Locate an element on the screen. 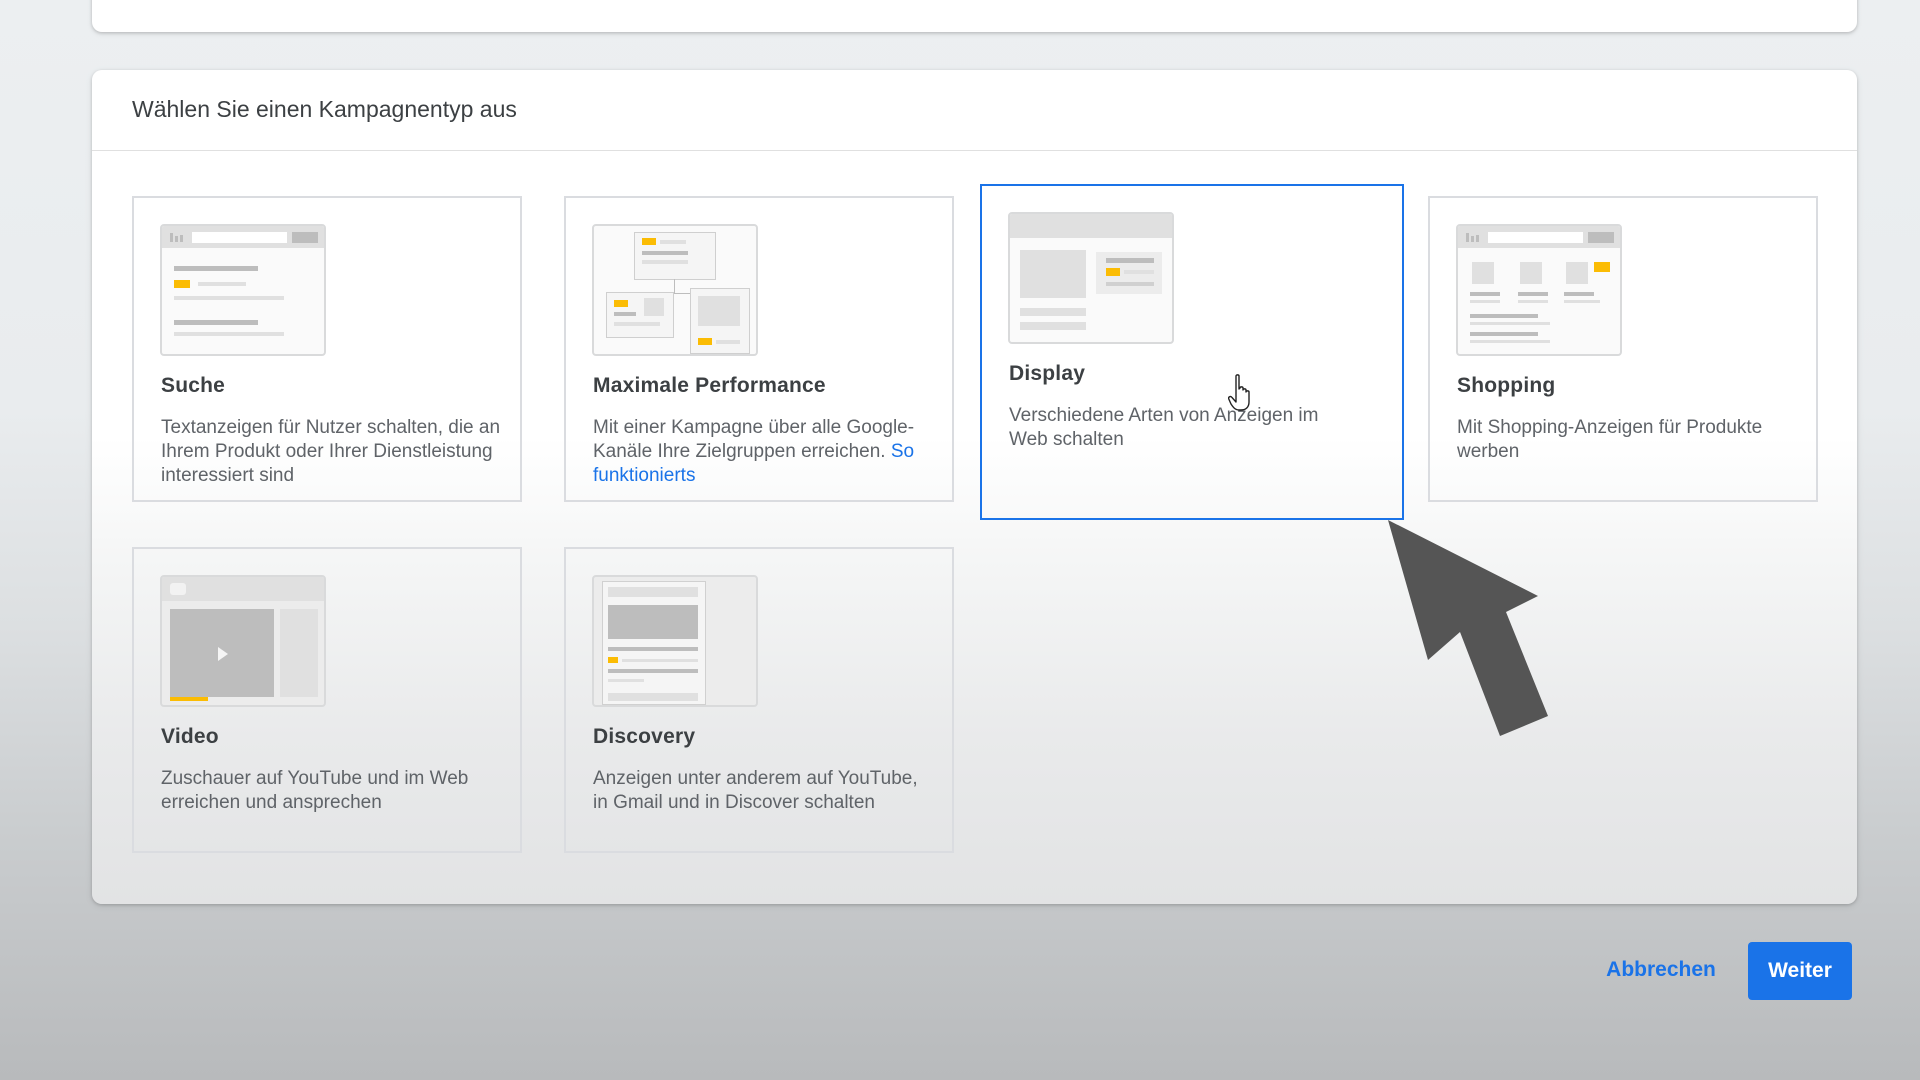 The height and width of the screenshot is (1080, 1920). video-campaign-icon is located at coordinates (243, 641).